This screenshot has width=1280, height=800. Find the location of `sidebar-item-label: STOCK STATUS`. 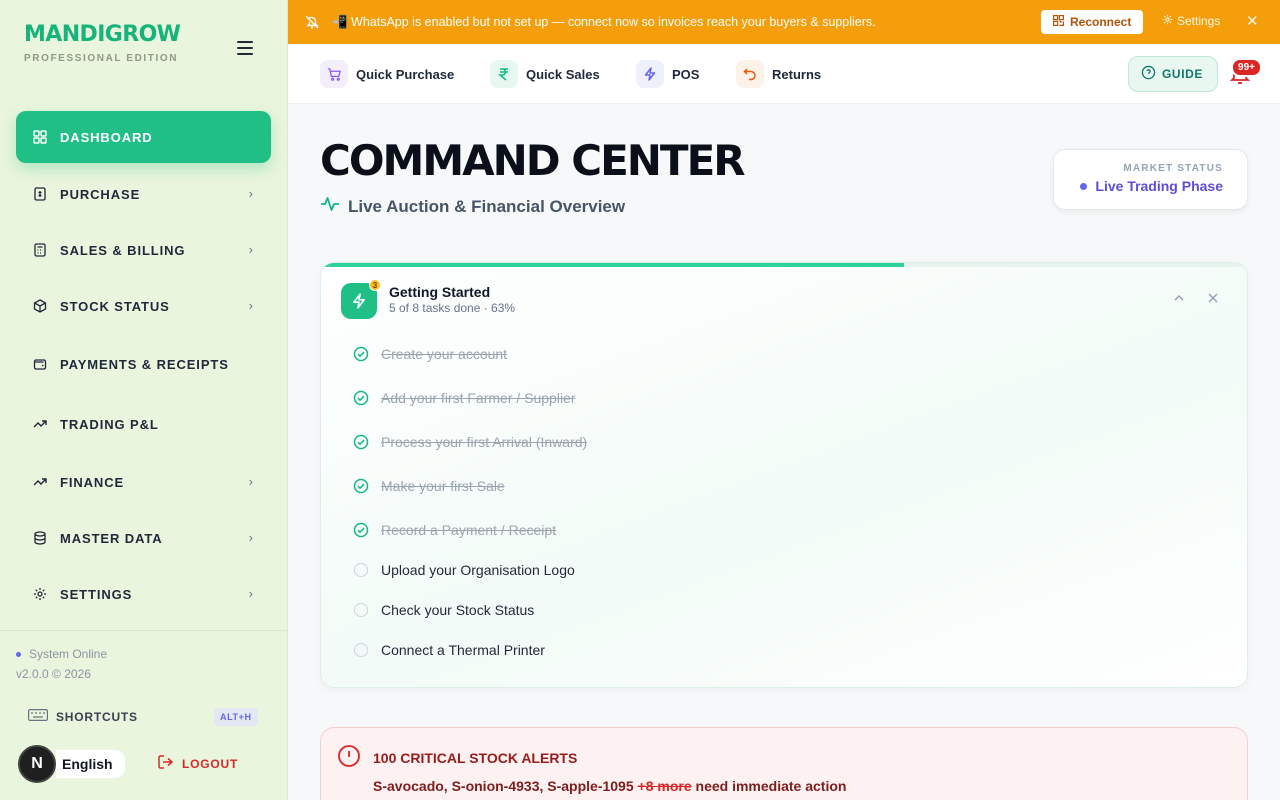

sidebar-item-label: STOCK STATUS is located at coordinates (115, 306).